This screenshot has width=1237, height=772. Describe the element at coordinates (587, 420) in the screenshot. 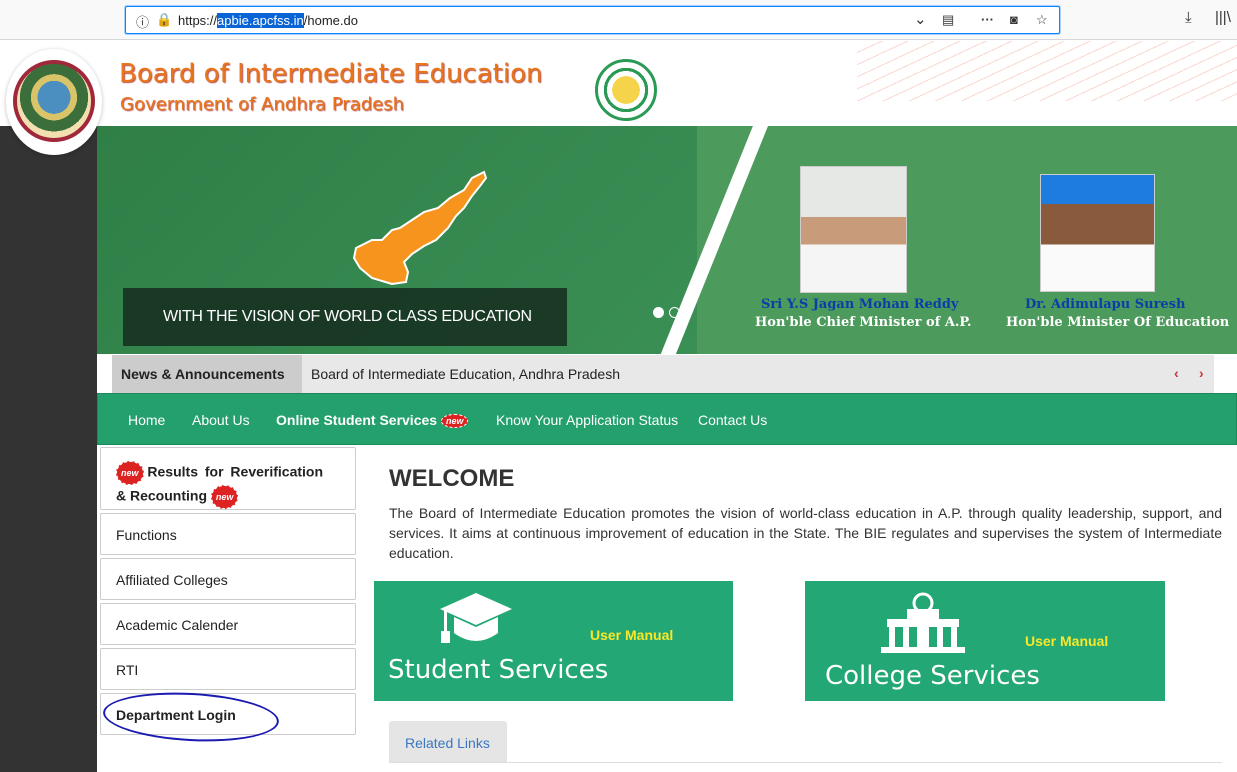

I see `nav-application-status: Know Your Application Status` at that location.